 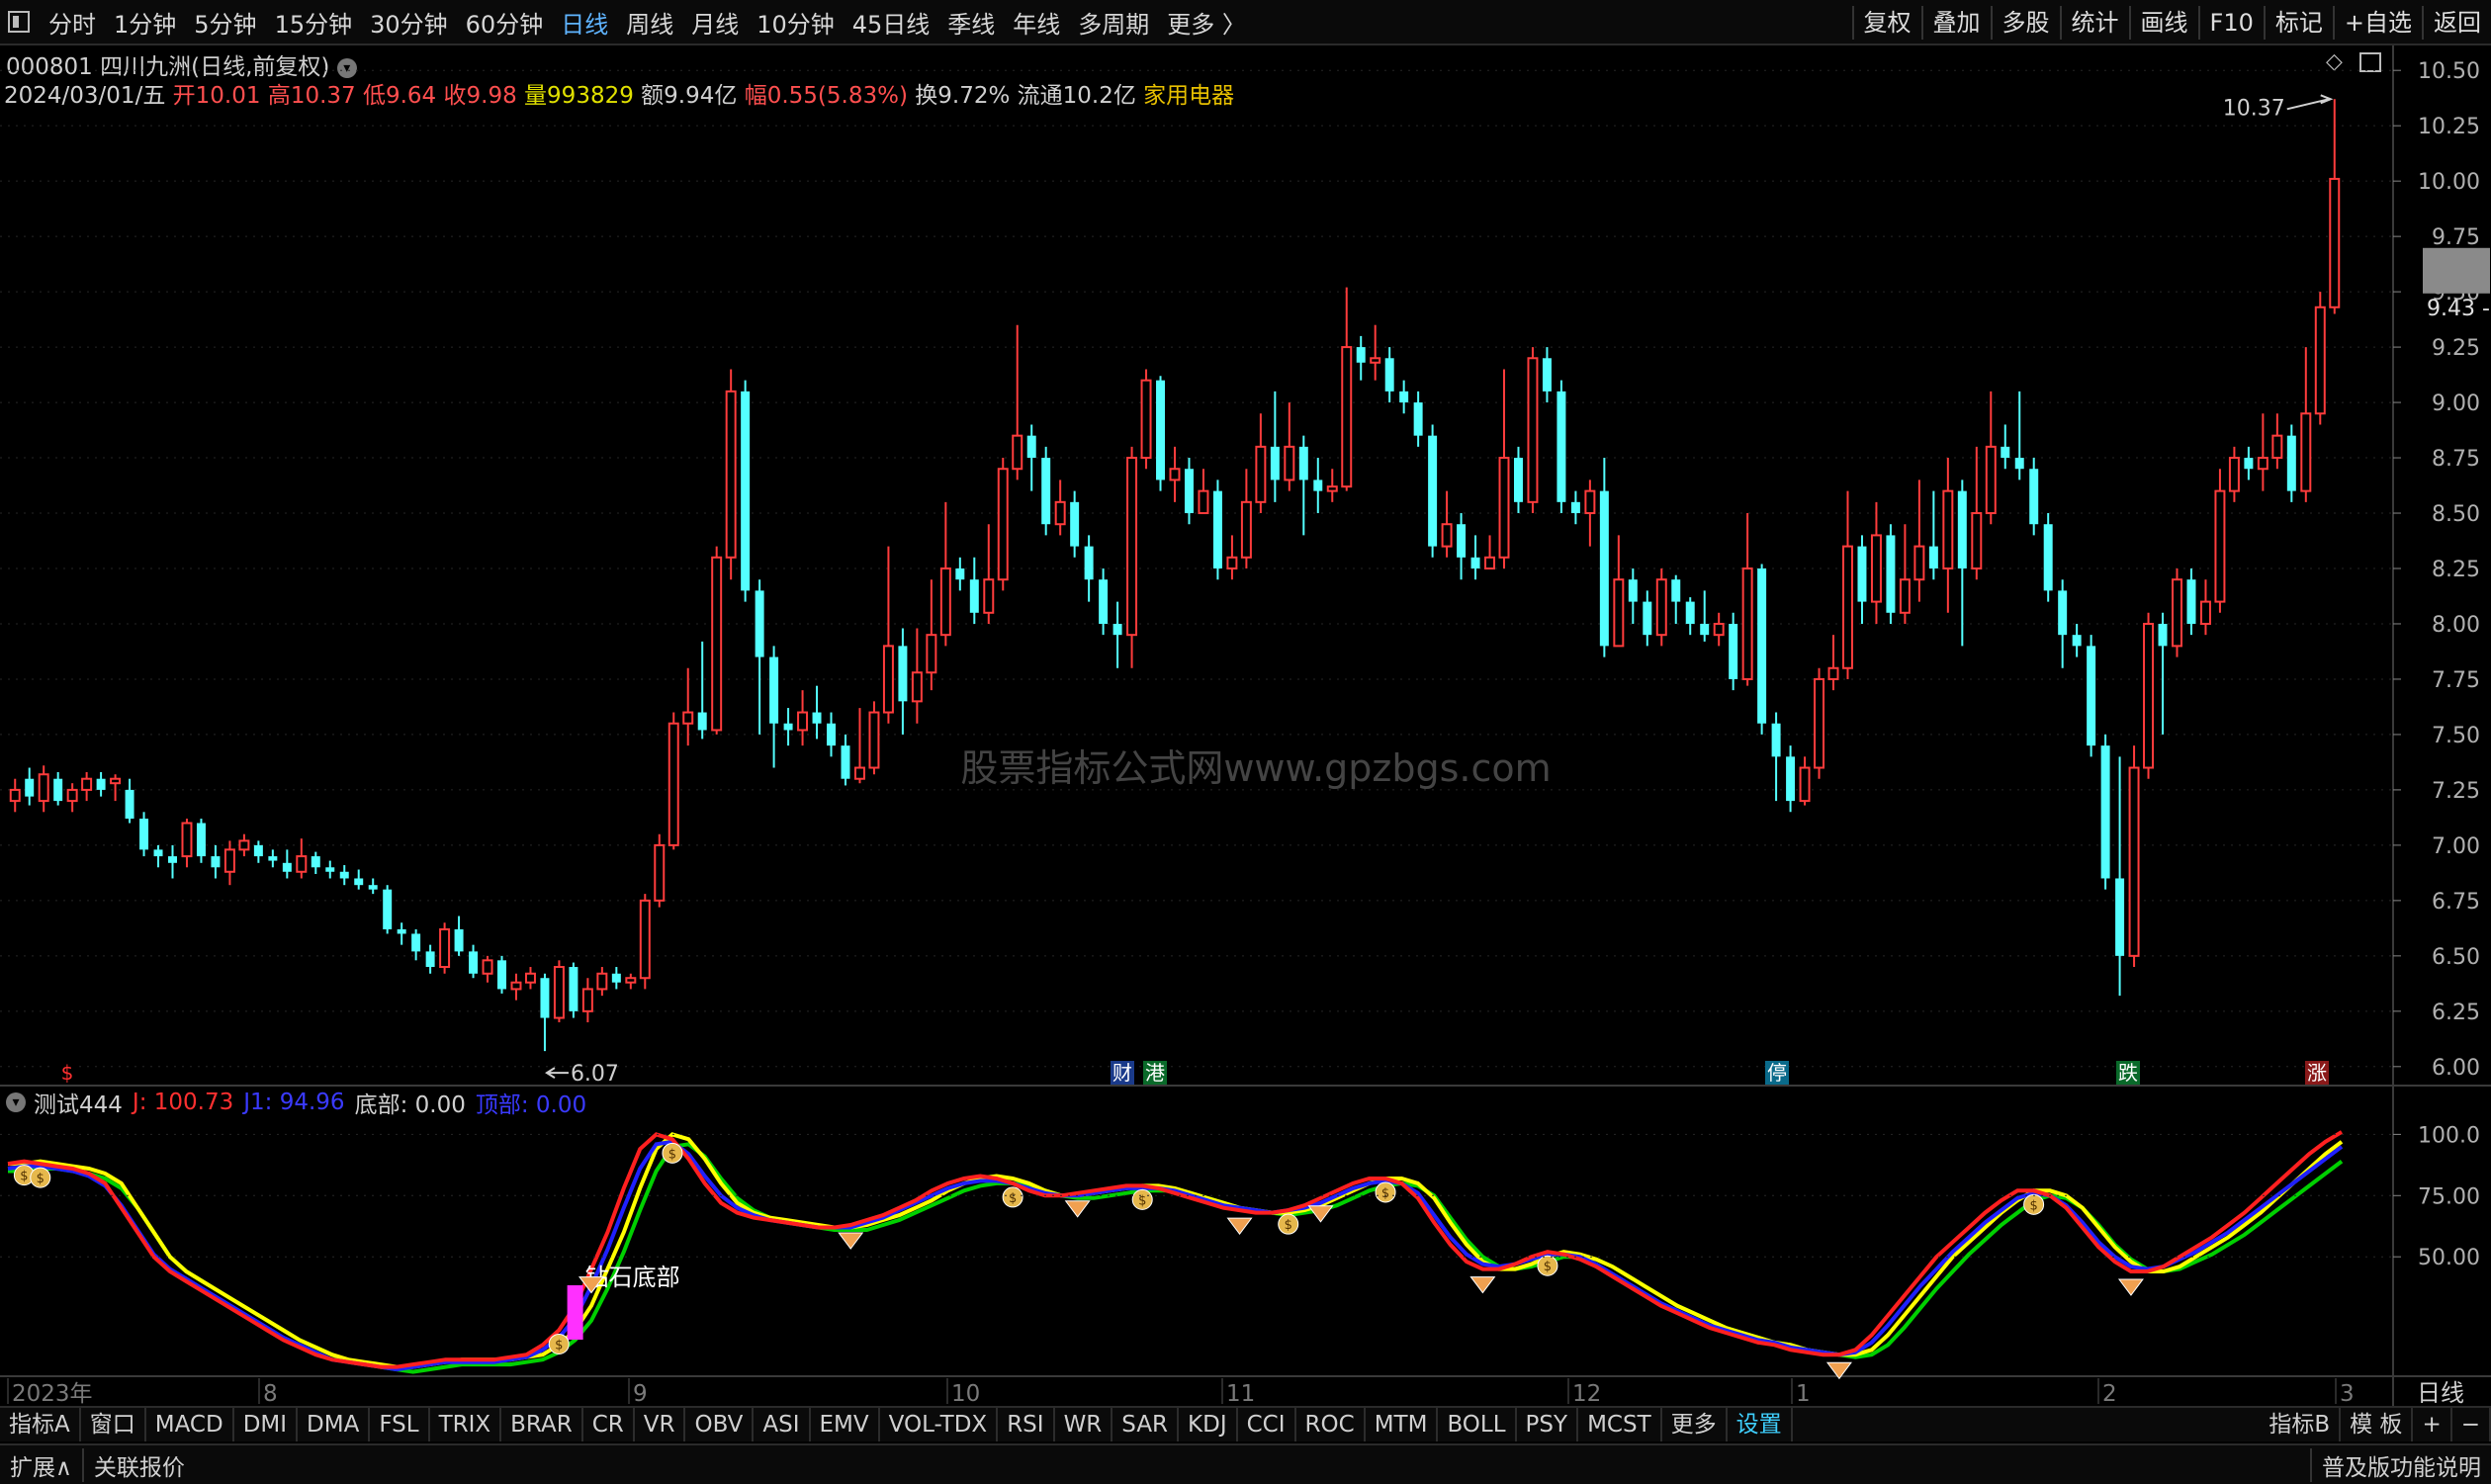 What do you see at coordinates (1026, 1424) in the screenshot?
I see `indicator-tab: RSI` at bounding box center [1026, 1424].